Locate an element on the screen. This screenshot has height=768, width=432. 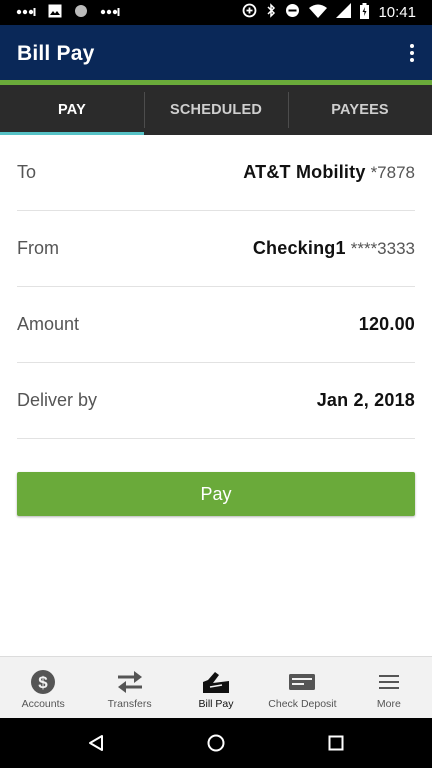
battery-icon is located at coordinates (365, 12).